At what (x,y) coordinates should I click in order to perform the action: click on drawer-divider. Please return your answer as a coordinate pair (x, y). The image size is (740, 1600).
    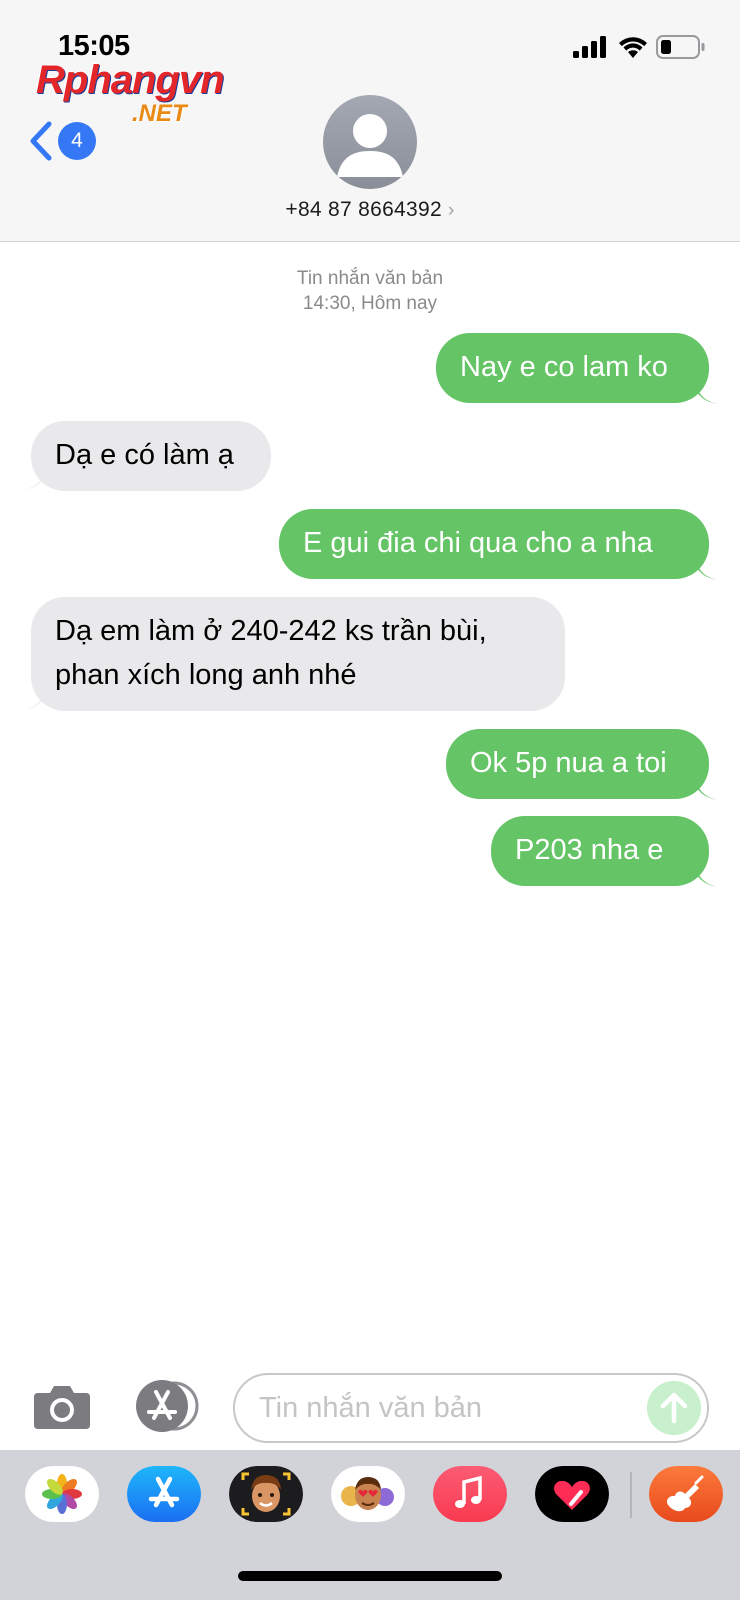
    Looking at the image, I should click on (631, 1495).